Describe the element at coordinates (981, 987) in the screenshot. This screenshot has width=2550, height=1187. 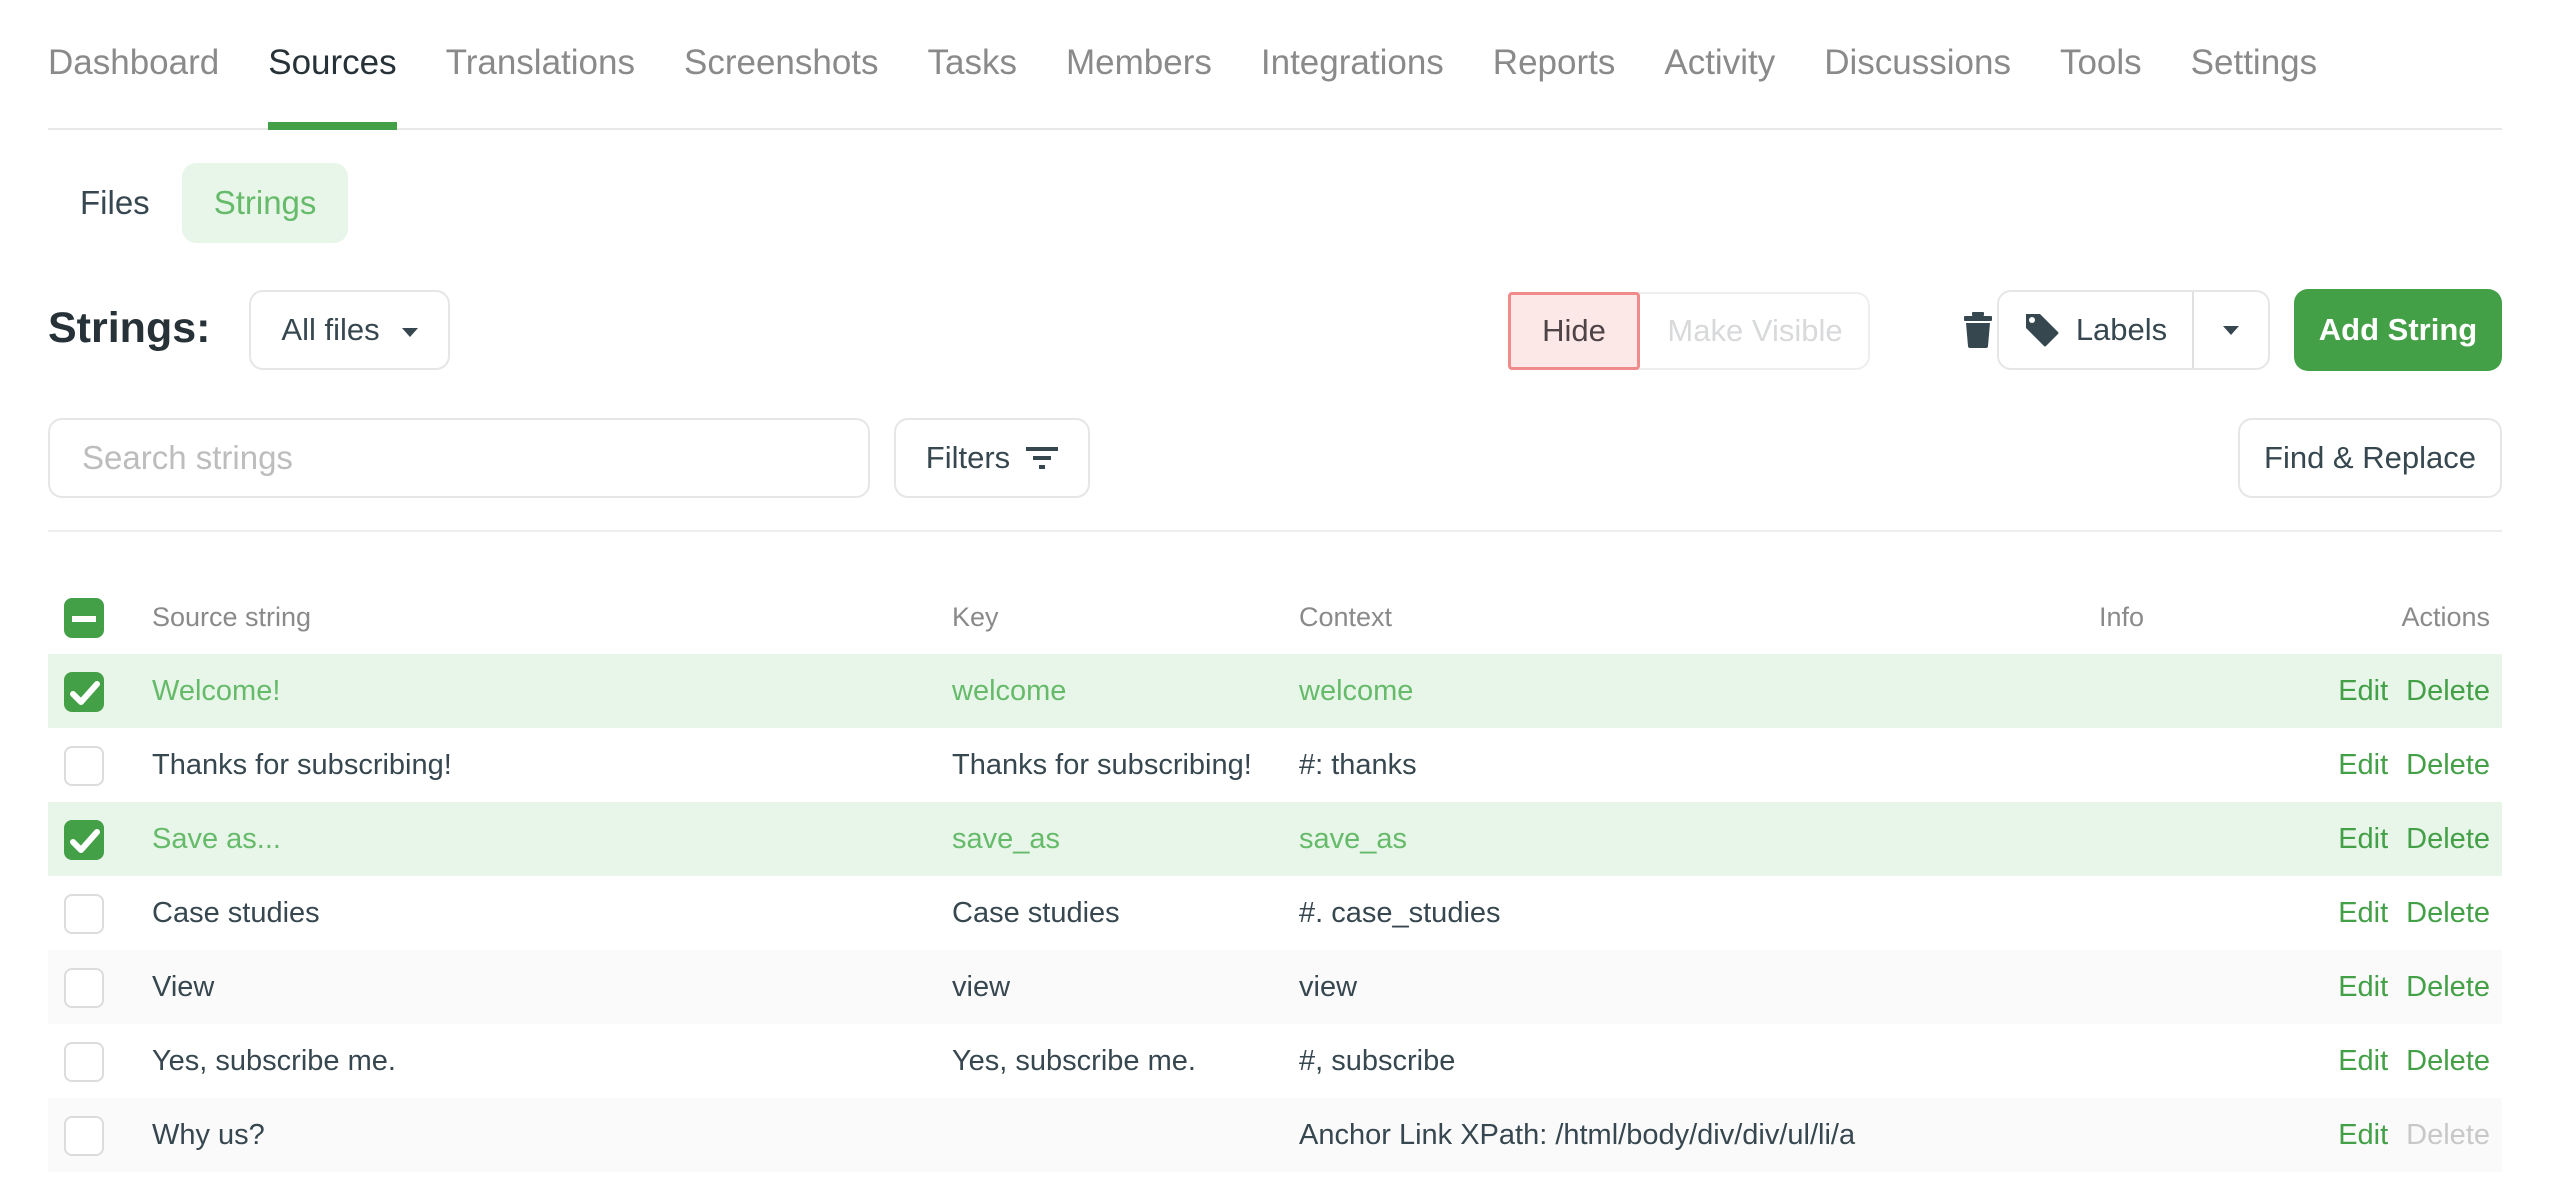
I see `string-key: view` at that location.